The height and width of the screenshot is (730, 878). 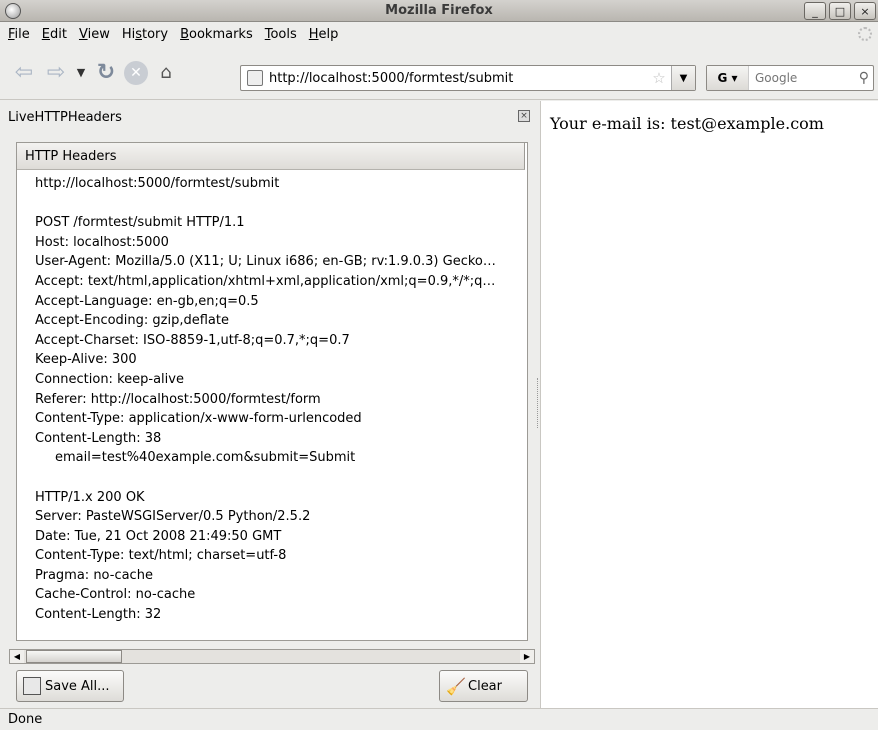 I want to click on sidebar-splitter, so click(x=538, y=403).